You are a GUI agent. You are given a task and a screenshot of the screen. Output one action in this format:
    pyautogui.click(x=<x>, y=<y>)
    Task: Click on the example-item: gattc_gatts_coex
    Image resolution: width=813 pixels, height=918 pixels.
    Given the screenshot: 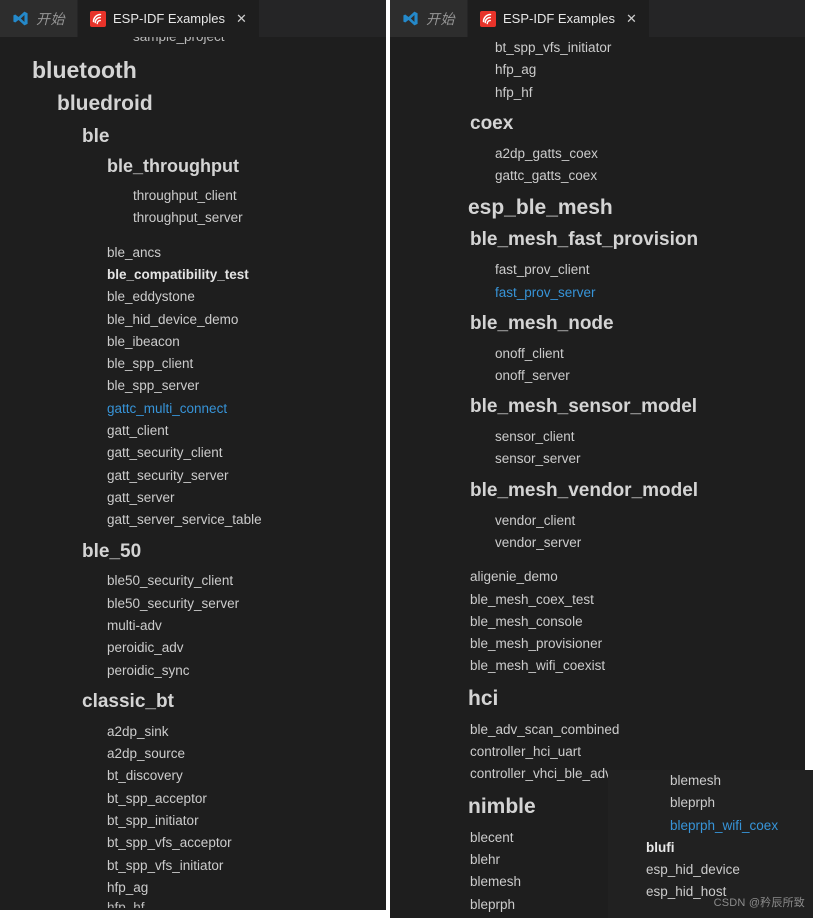 What is the action you would take?
    pyautogui.click(x=546, y=176)
    